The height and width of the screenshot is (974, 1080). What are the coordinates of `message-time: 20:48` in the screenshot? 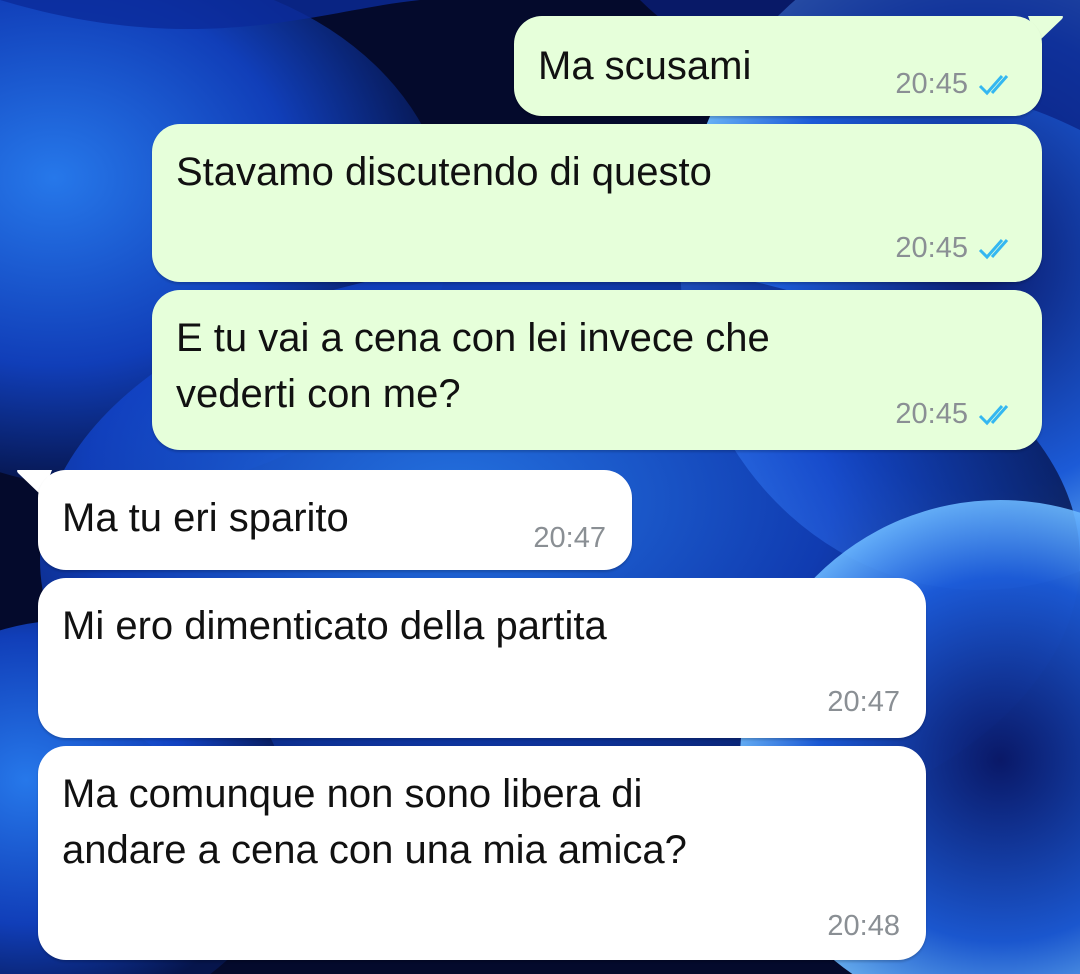 It's located at (863, 926).